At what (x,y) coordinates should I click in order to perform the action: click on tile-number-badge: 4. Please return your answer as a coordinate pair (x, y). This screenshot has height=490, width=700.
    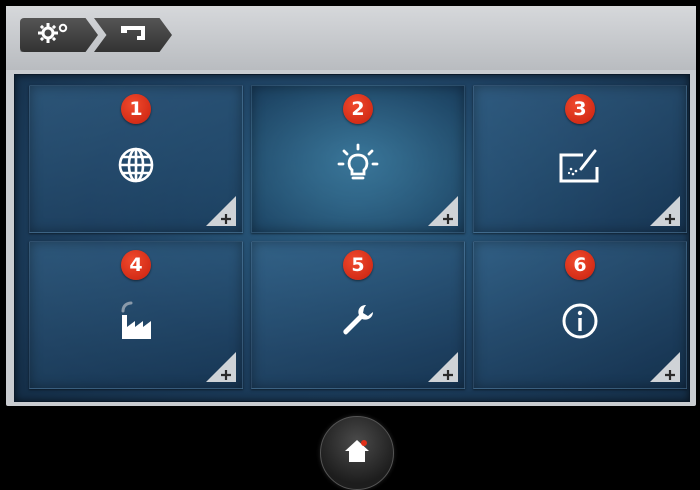
    Looking at the image, I should click on (136, 265).